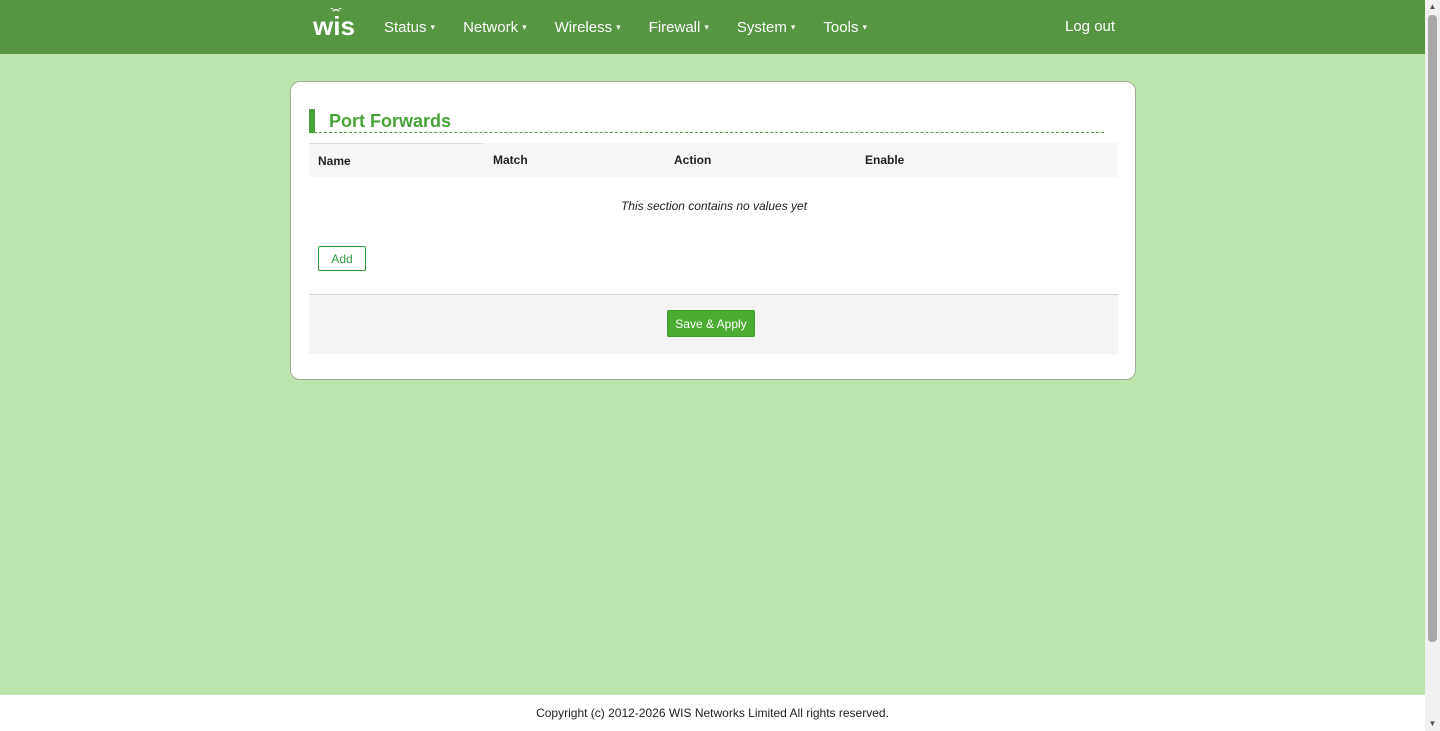  I want to click on nav-tools: Tools ▾, so click(845, 27).